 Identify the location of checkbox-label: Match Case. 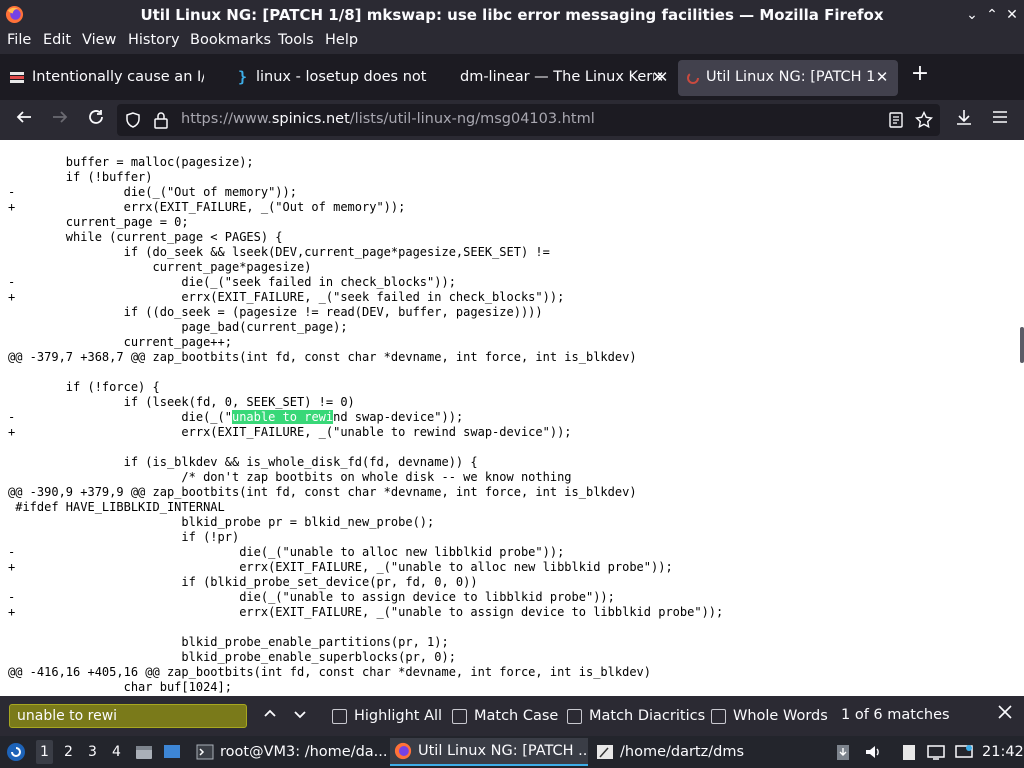
(516, 716).